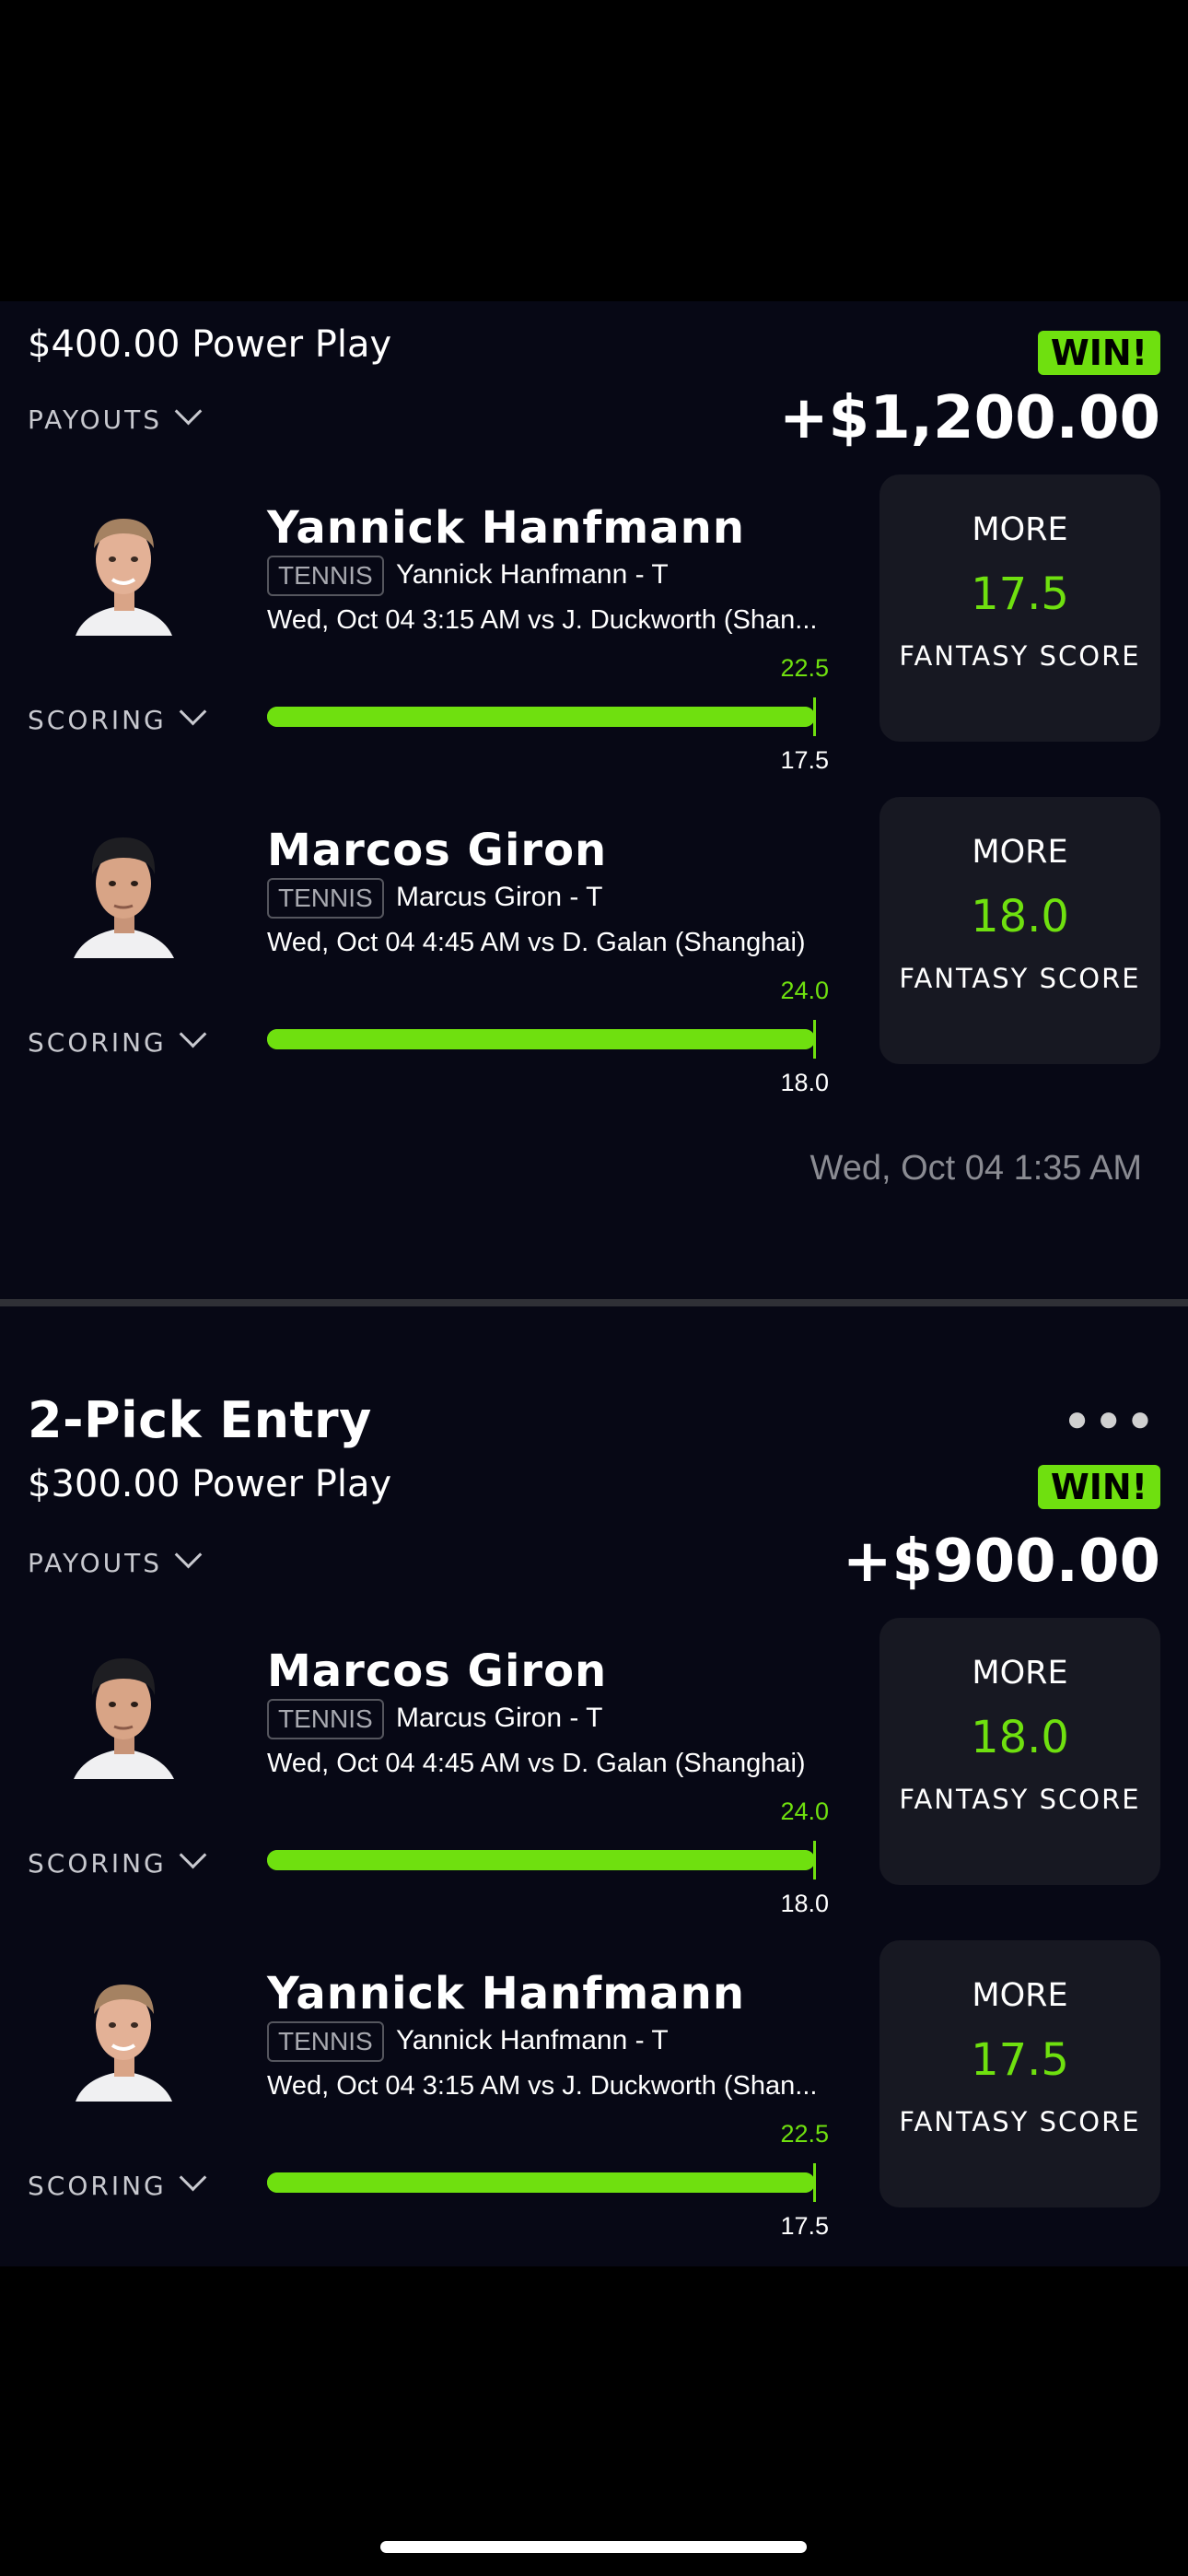 The height and width of the screenshot is (2576, 1188). What do you see at coordinates (210, 1484) in the screenshot?
I see `power-play-label: $300.00 Power Play` at bounding box center [210, 1484].